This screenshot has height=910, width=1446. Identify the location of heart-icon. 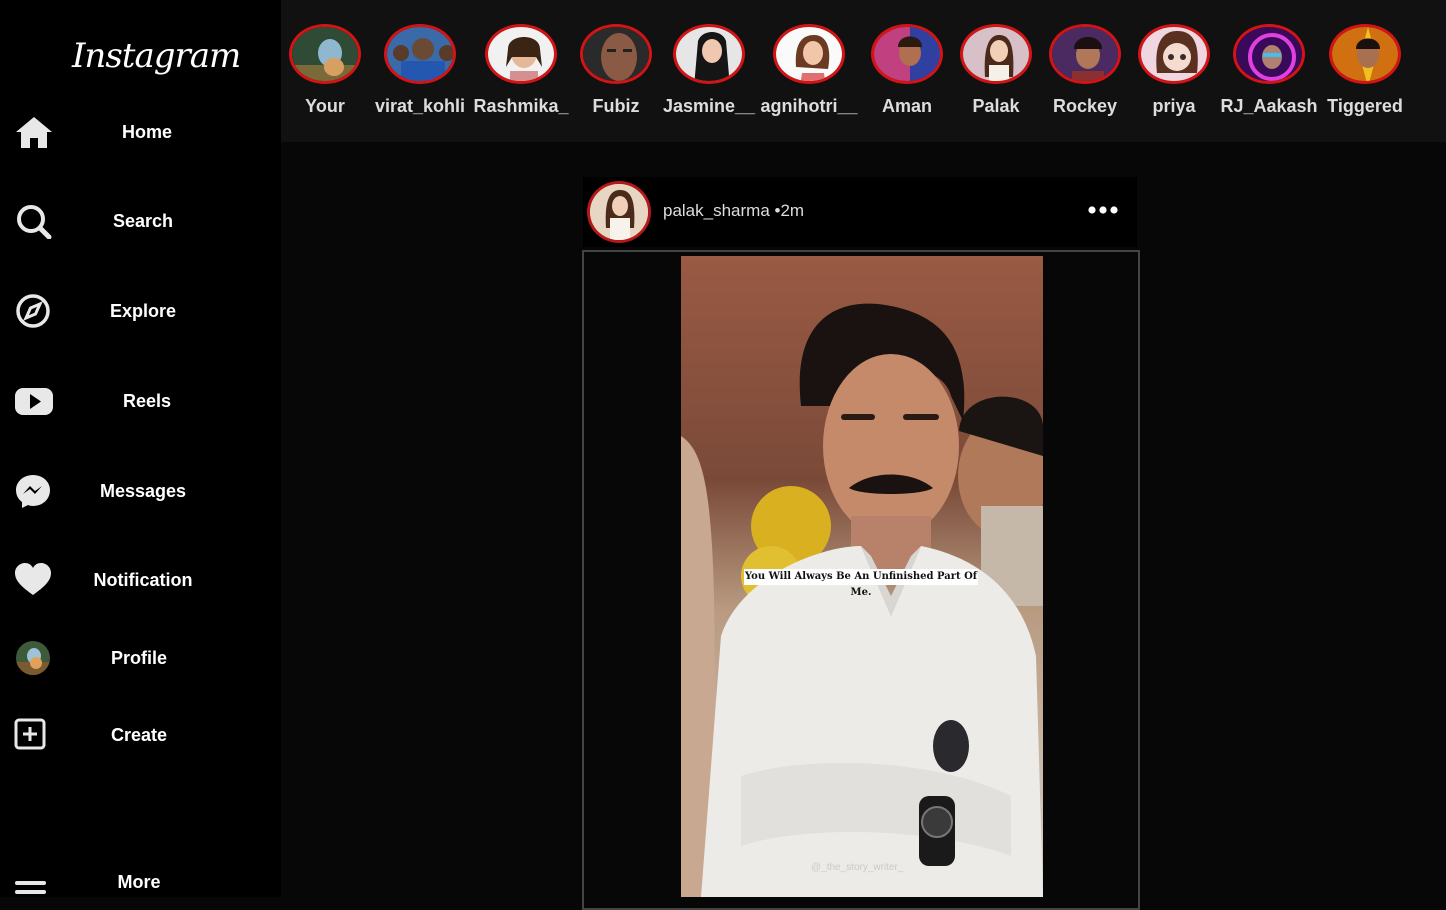
(34, 580).